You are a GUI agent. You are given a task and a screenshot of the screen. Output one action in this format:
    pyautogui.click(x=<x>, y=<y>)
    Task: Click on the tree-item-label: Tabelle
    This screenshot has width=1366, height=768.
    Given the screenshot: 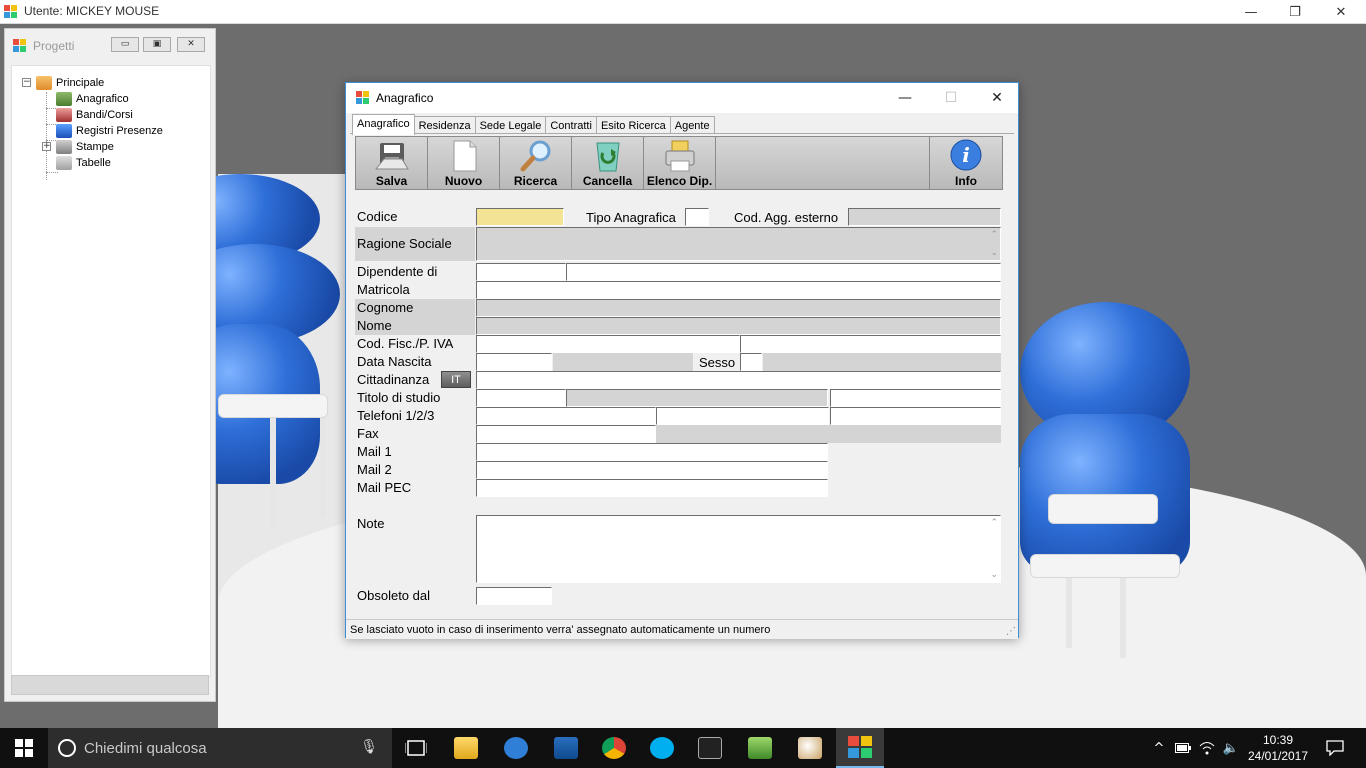 What is the action you would take?
    pyautogui.click(x=93, y=163)
    